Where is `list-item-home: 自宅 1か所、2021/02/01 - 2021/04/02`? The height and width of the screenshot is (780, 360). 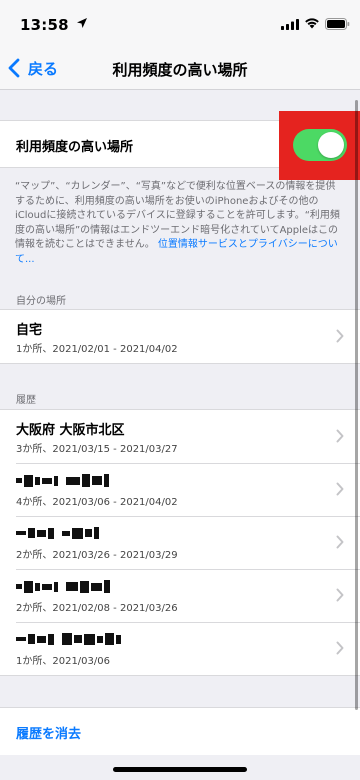 list-item-home: 自宅 1か所、2021/02/01 - 2021/04/02 is located at coordinates (180, 336).